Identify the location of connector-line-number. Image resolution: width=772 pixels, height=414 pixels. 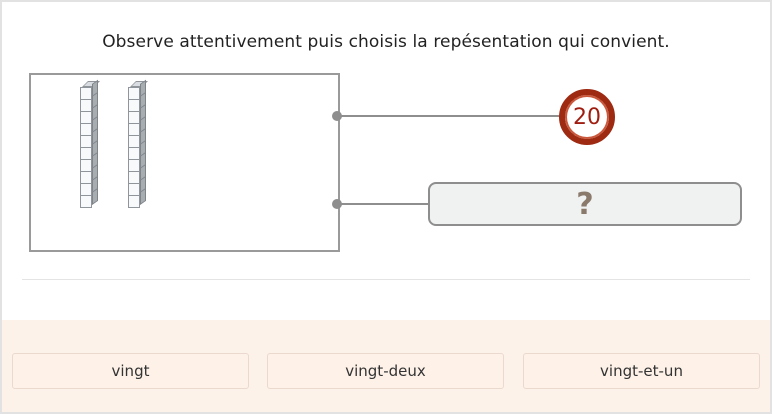
(448, 116).